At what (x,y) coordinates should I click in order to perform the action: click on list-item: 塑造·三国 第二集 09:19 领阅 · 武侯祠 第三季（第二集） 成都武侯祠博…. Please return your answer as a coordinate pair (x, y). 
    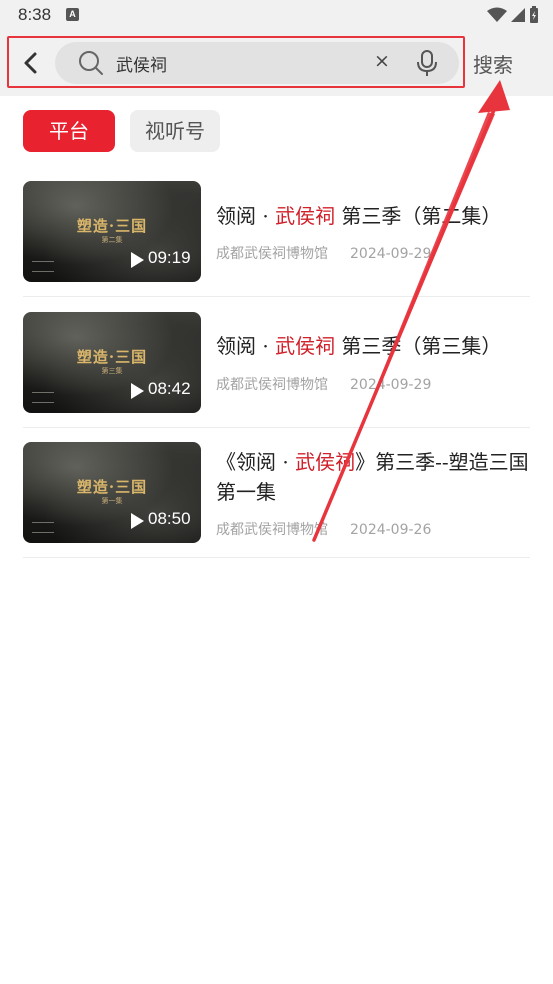
    Looking at the image, I should click on (276, 240).